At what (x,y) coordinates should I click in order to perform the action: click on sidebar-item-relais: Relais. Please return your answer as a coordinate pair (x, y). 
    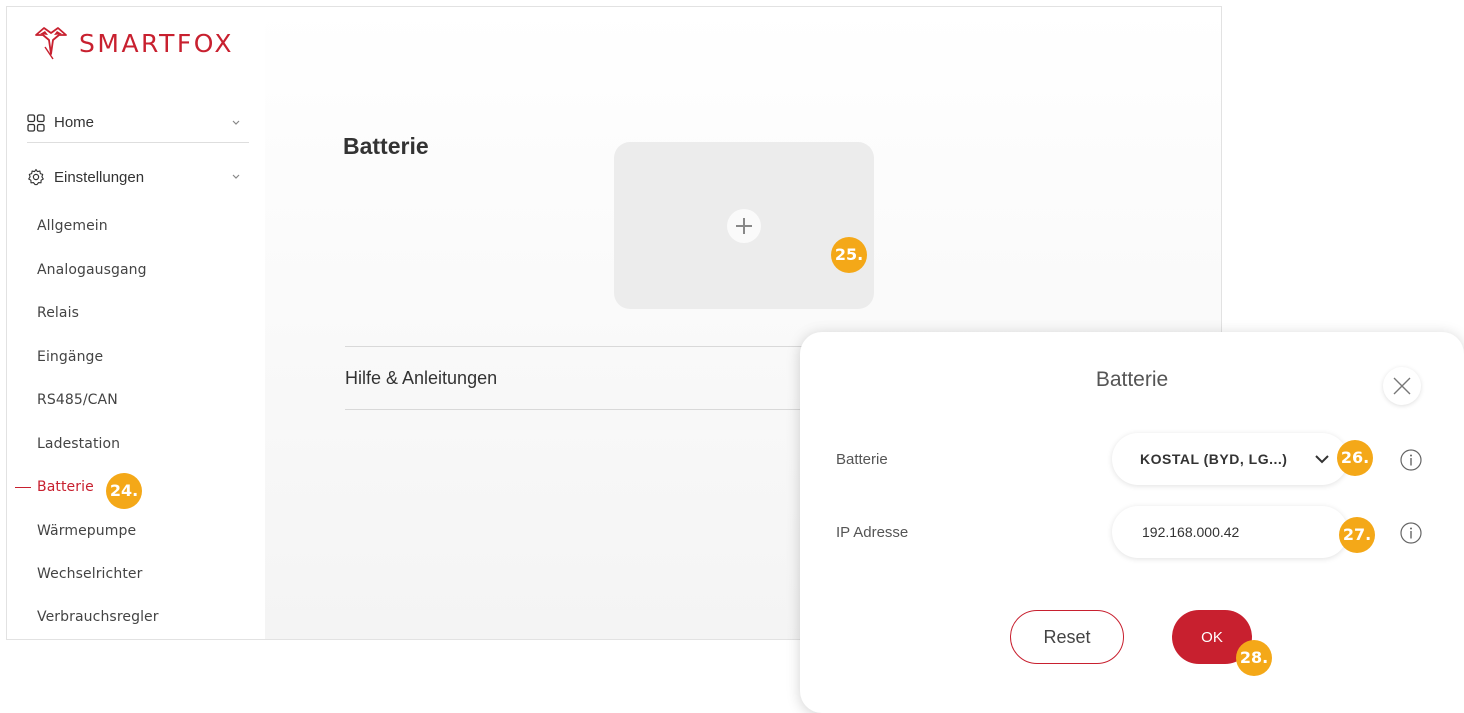
    Looking at the image, I should click on (58, 313).